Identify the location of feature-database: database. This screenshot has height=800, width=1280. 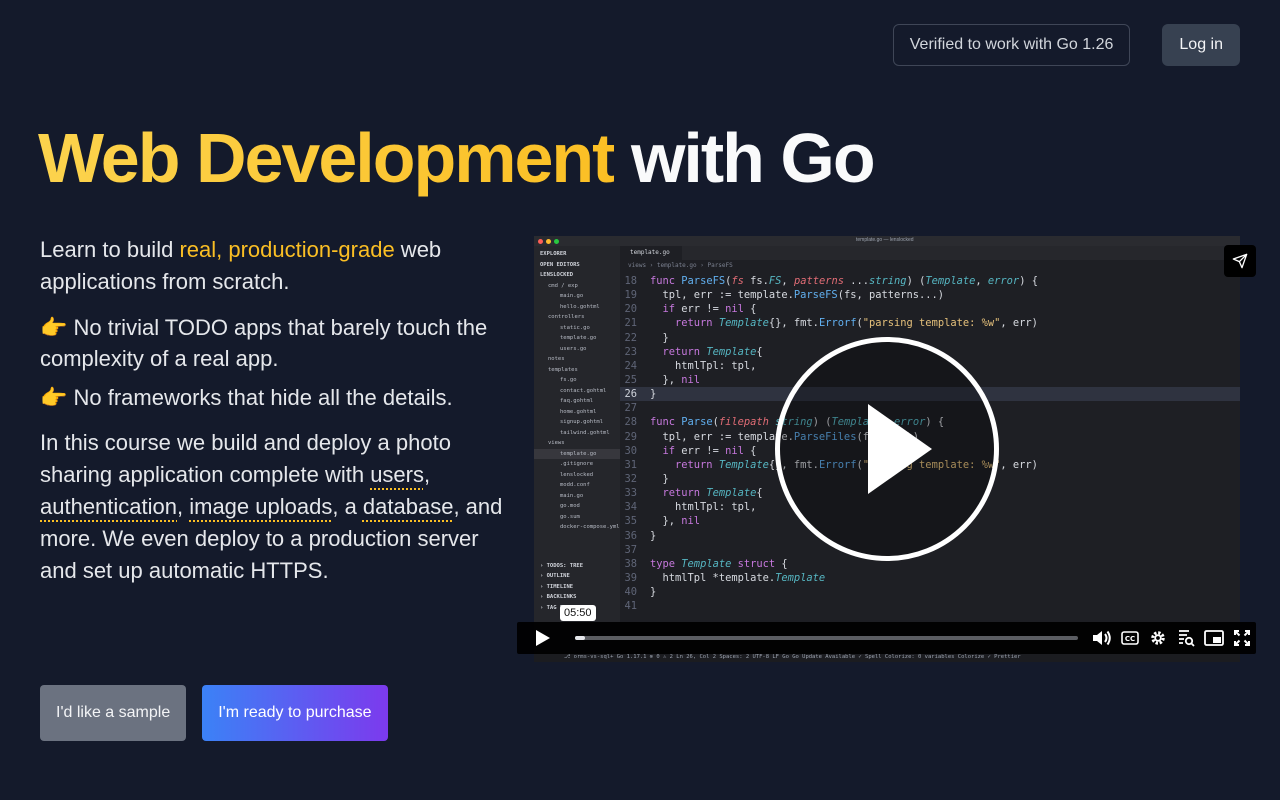
(408, 506).